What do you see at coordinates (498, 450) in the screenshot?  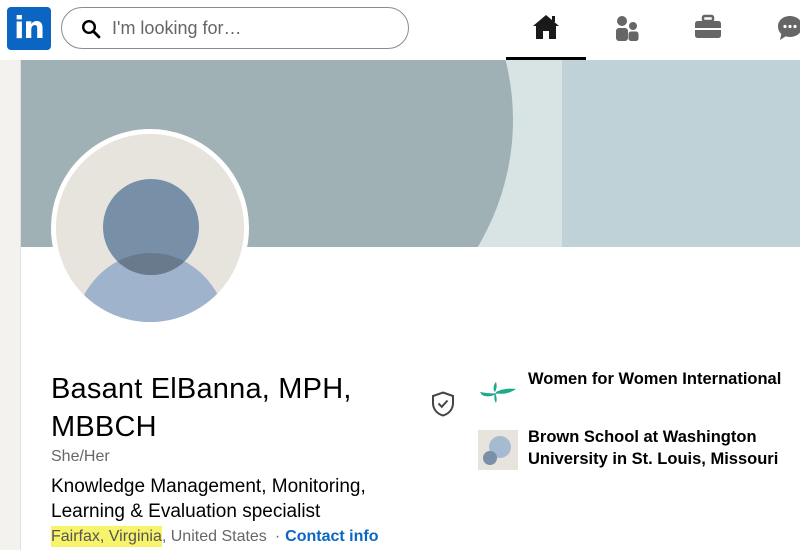 I see `brown-school-logo` at bounding box center [498, 450].